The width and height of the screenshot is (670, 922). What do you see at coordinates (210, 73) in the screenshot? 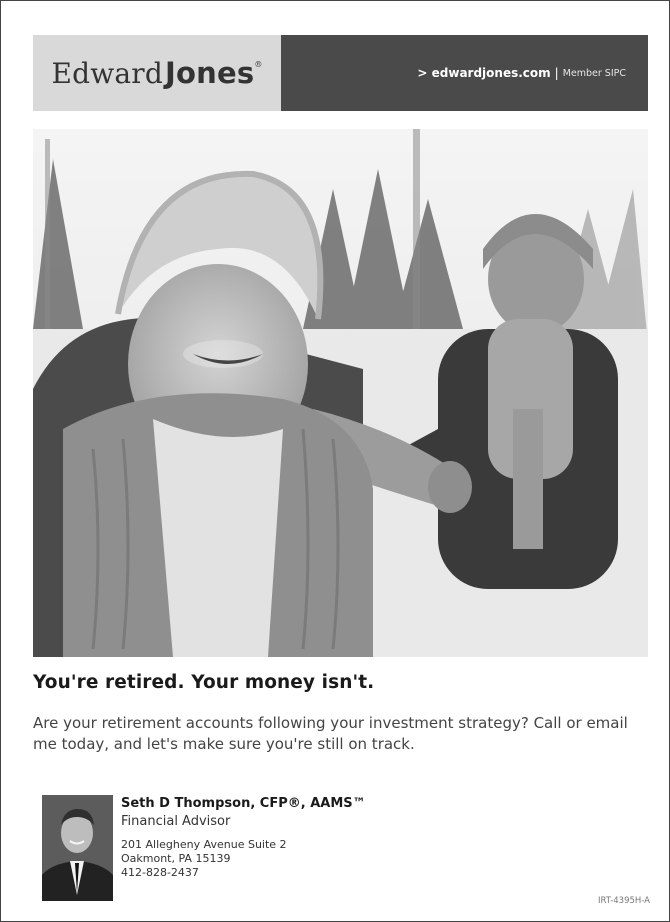
I see `logo-word-jones: Jones` at bounding box center [210, 73].